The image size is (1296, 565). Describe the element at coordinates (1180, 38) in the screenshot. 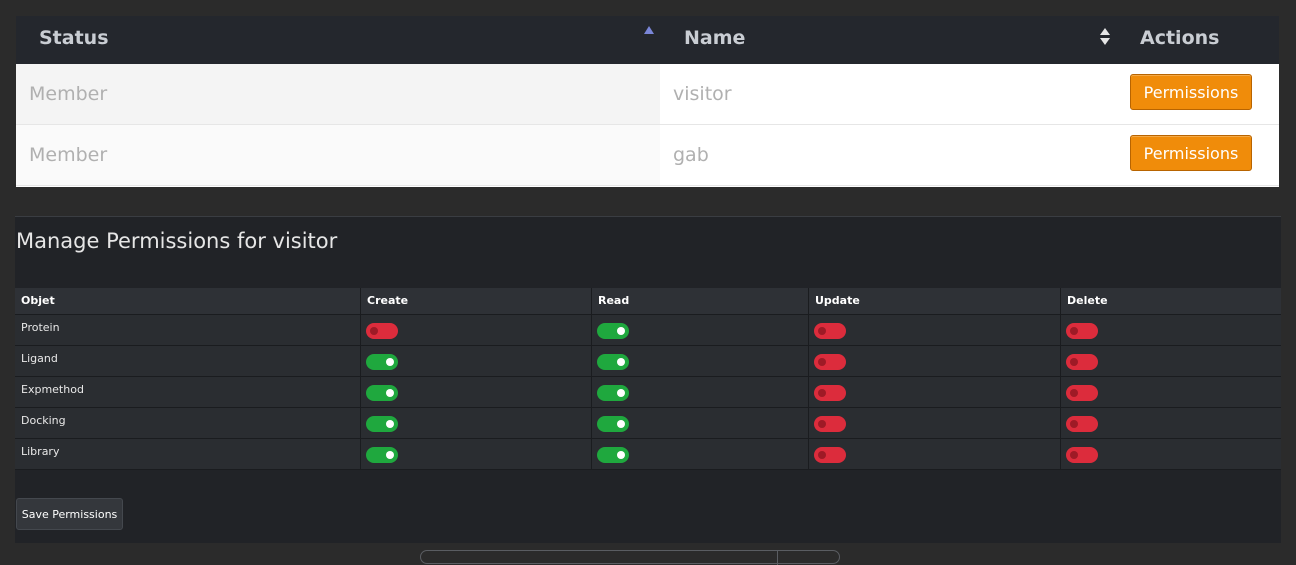

I see `column-header-actions: Actions` at that location.